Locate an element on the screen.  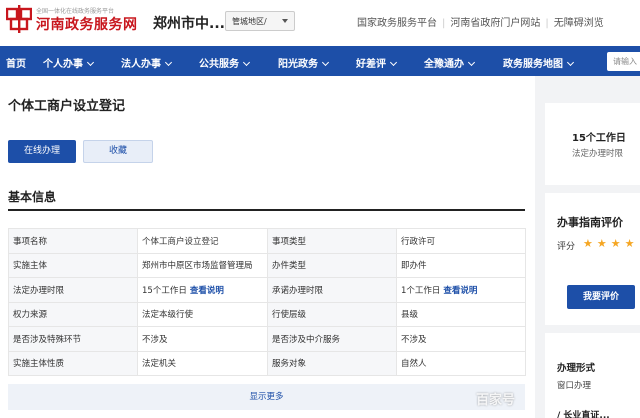
time-limit-label: 法定办理时限 is located at coordinates (598, 154).